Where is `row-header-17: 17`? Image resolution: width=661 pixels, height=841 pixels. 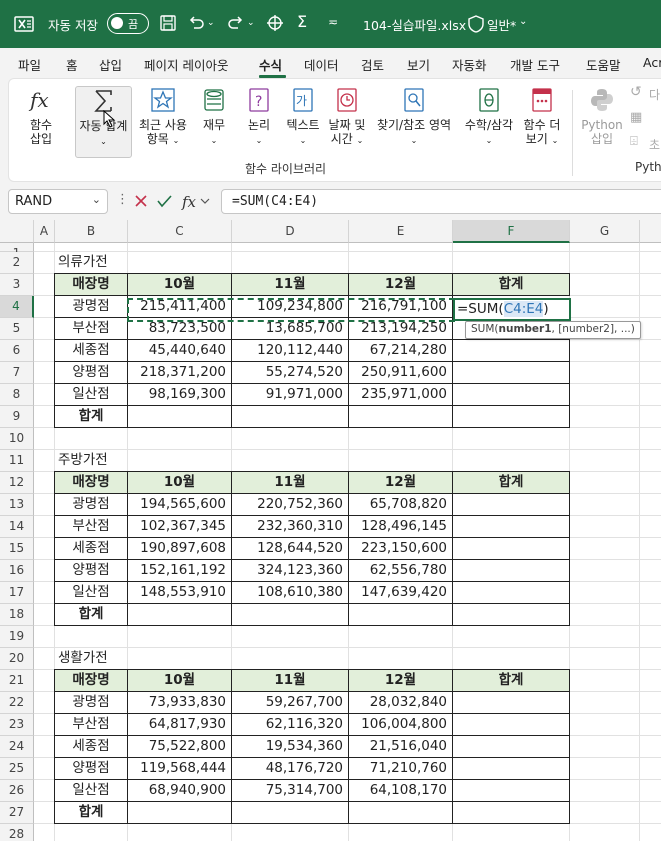 row-header-17: 17 is located at coordinates (17, 593).